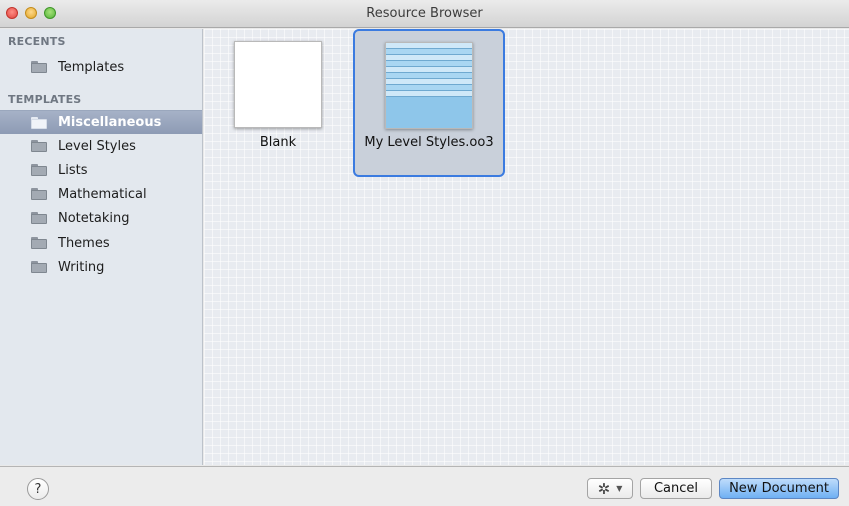  I want to click on sidebar-item-label: Mathematical, so click(102, 194).